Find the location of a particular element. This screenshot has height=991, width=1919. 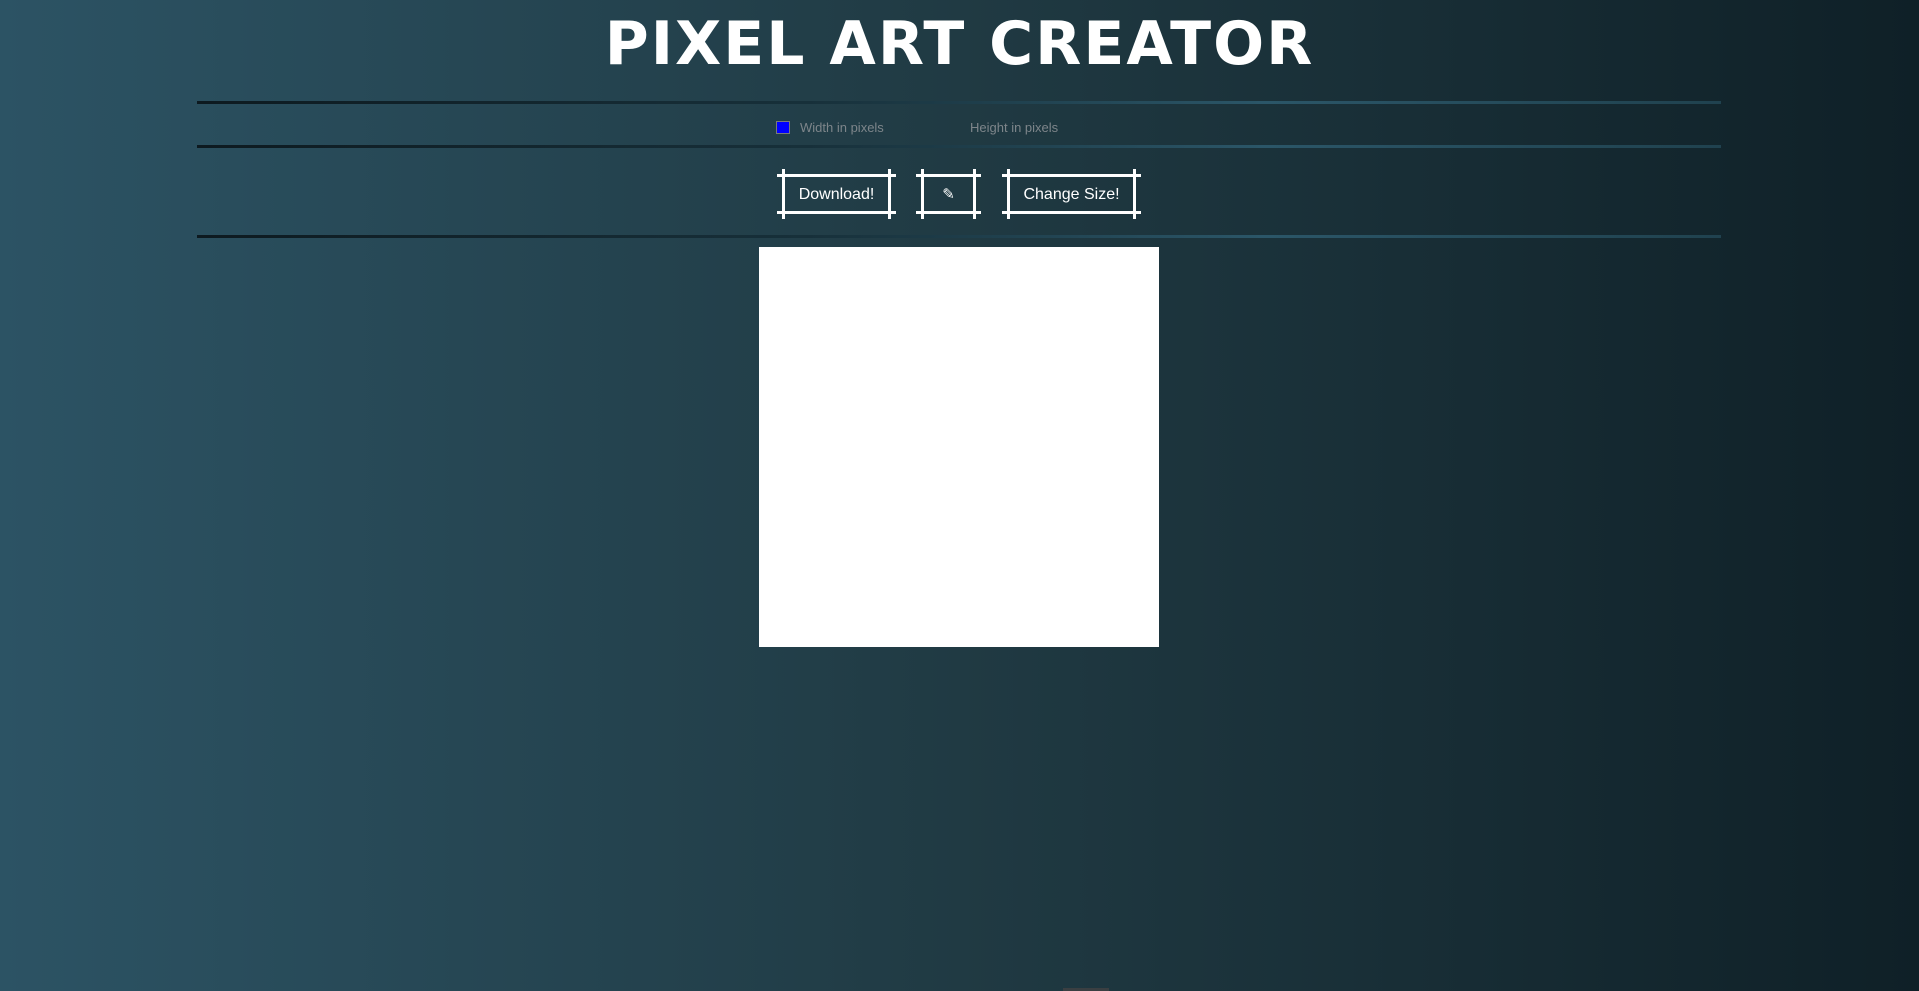

change-size-button: Change Size! is located at coordinates (1071, 194).